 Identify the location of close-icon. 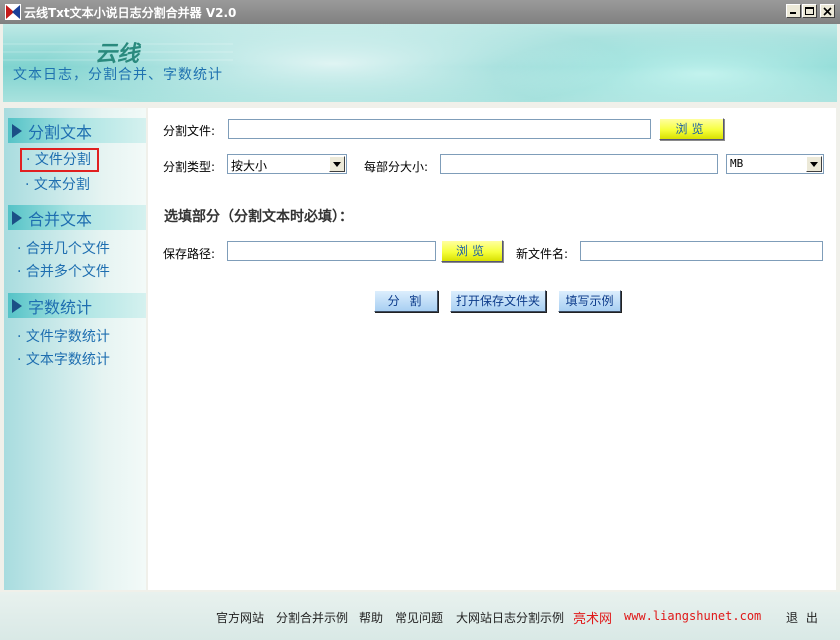
(827, 11).